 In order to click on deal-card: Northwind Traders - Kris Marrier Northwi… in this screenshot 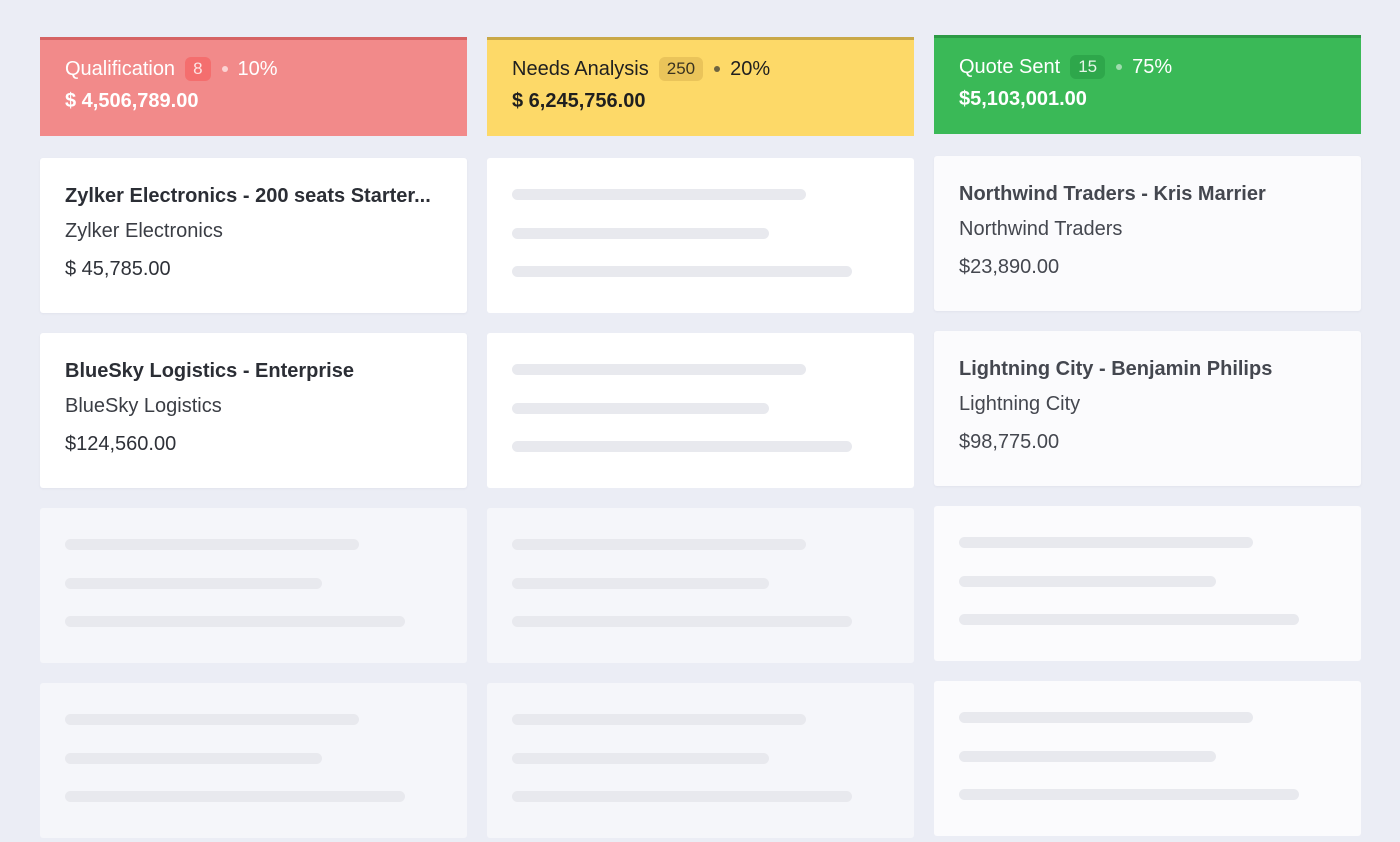, I will do `click(1147, 233)`.